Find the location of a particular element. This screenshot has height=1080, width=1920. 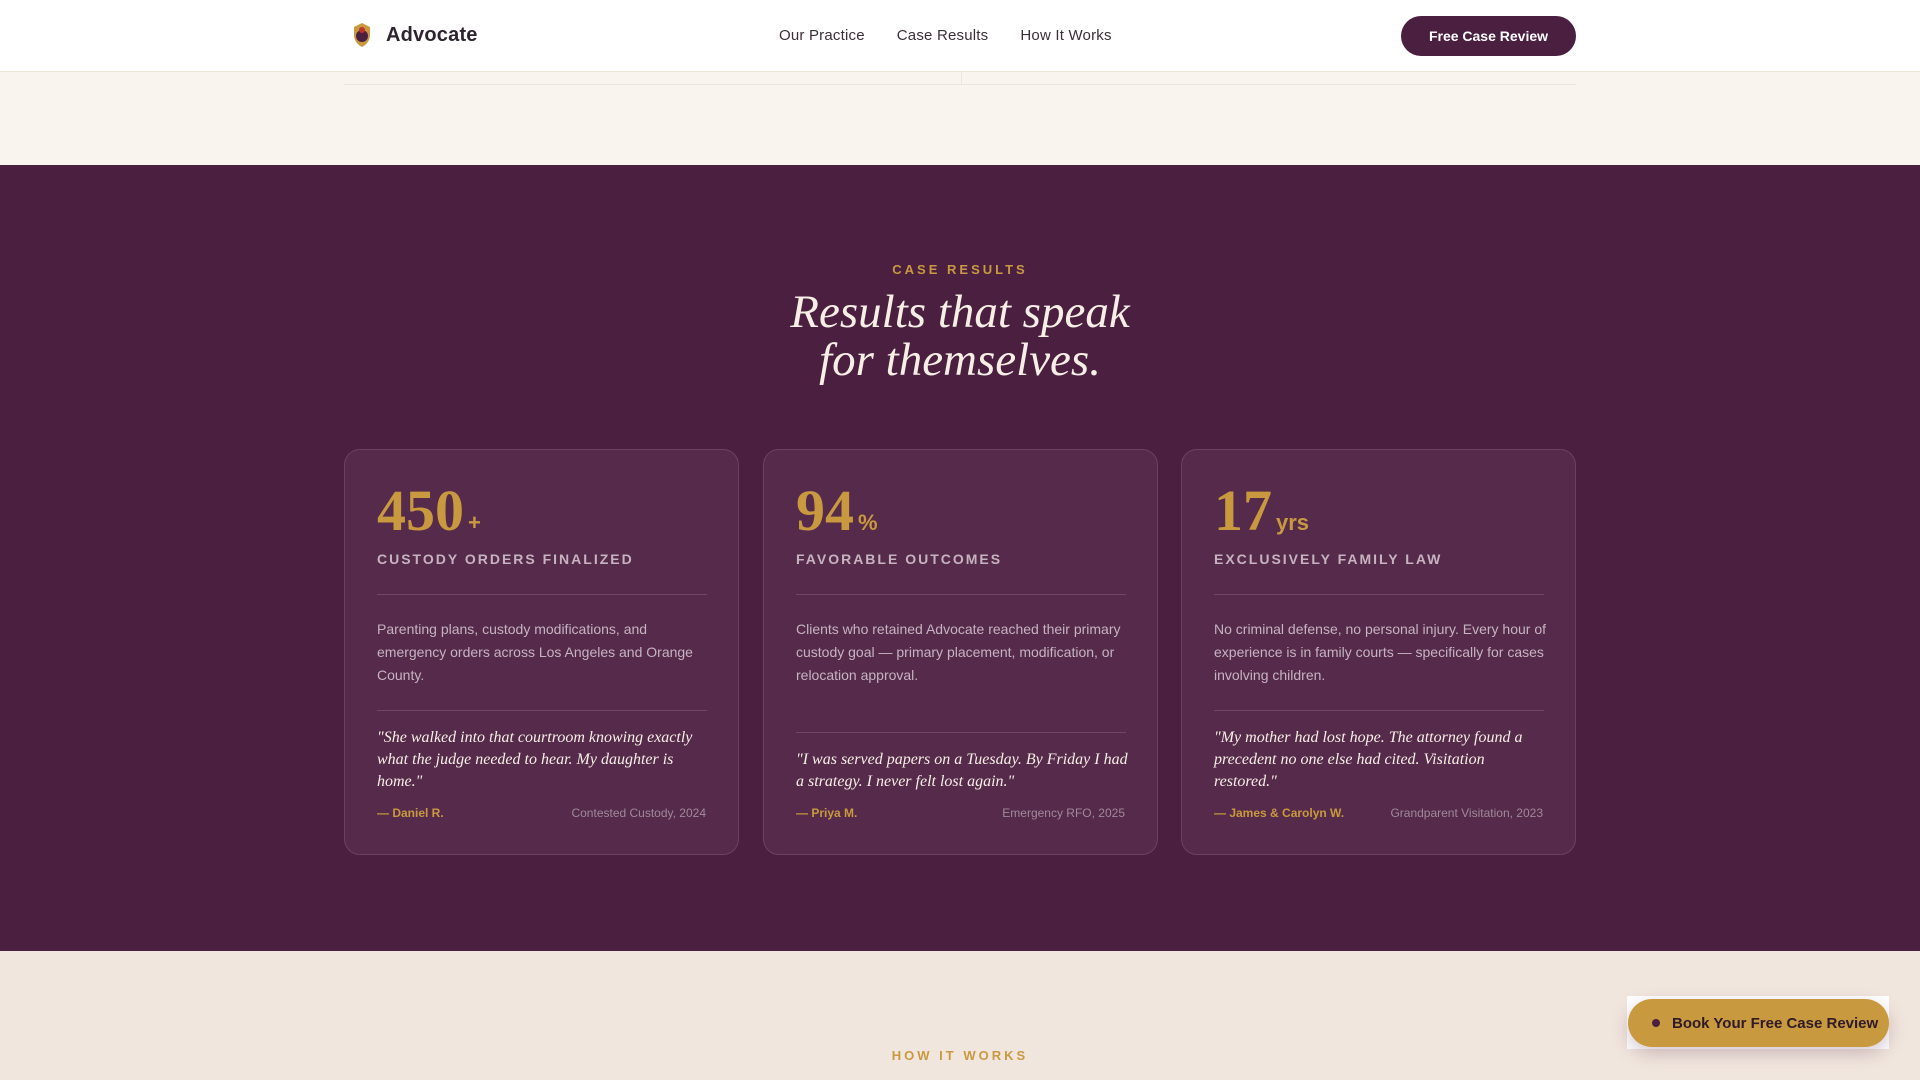

nav-link-case-results: Case Results is located at coordinates (943, 35).